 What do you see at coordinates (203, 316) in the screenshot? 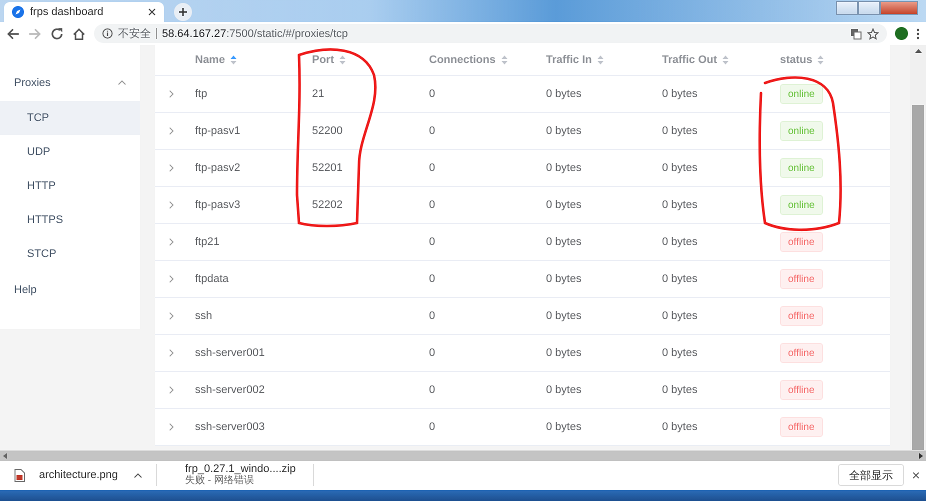
I see `table-cell: ssh` at bounding box center [203, 316].